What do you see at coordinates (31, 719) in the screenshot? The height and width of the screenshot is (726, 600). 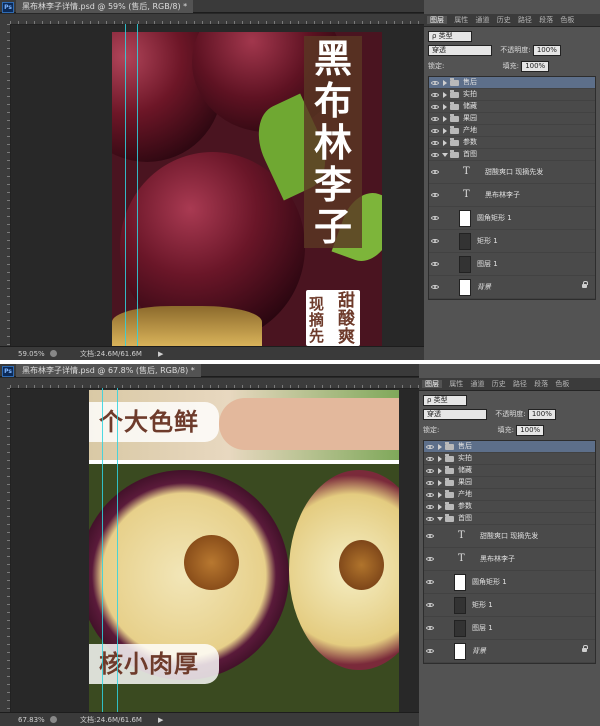 I see `zoom-level: 67.83%` at bounding box center [31, 719].